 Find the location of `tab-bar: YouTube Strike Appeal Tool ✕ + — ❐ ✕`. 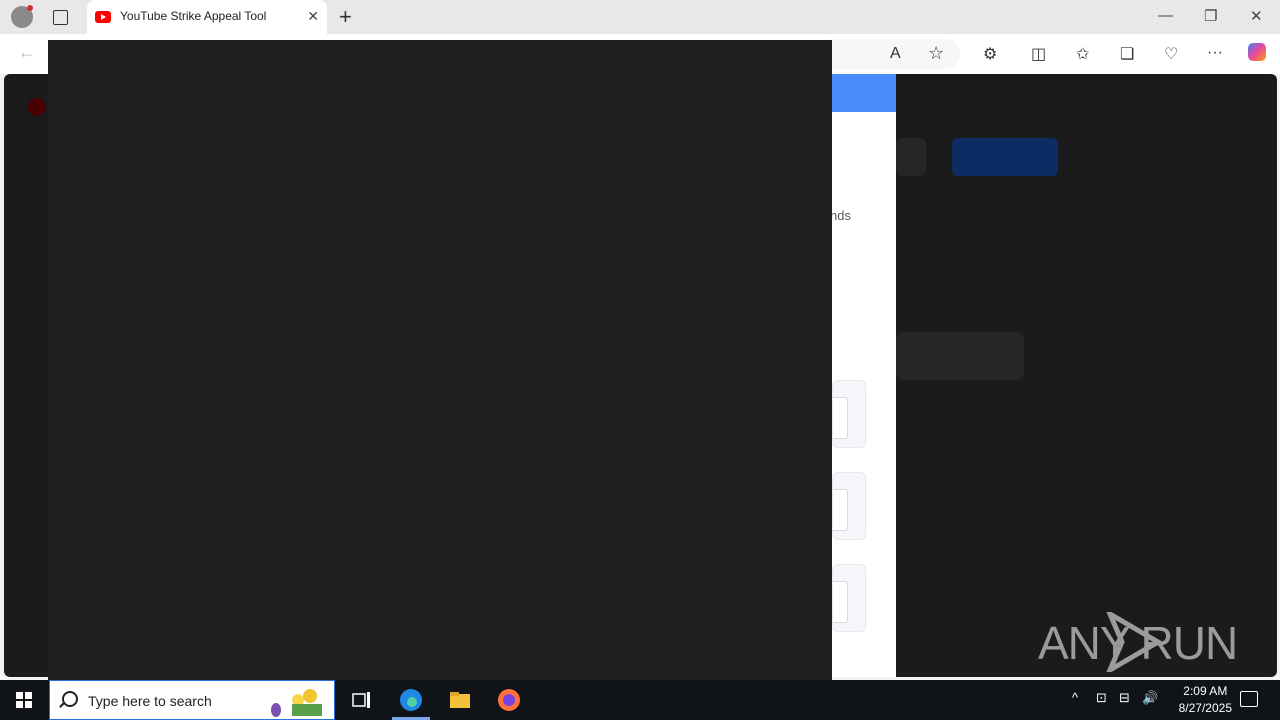

tab-bar: YouTube Strike Appeal Tool ✕ + — ❐ ✕ is located at coordinates (640, 17).